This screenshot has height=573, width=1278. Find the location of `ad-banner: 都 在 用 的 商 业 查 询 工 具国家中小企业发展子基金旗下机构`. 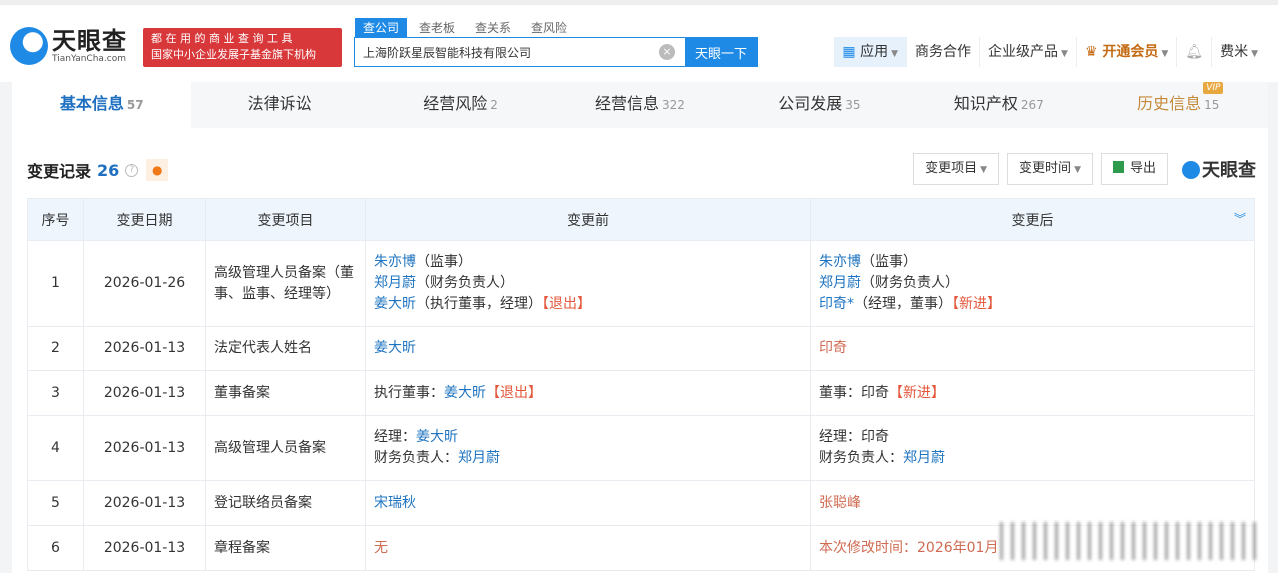

ad-banner: 都 在 用 的 商 业 查 询 工 具国家中小企业发展子基金旗下机构 is located at coordinates (242, 47).